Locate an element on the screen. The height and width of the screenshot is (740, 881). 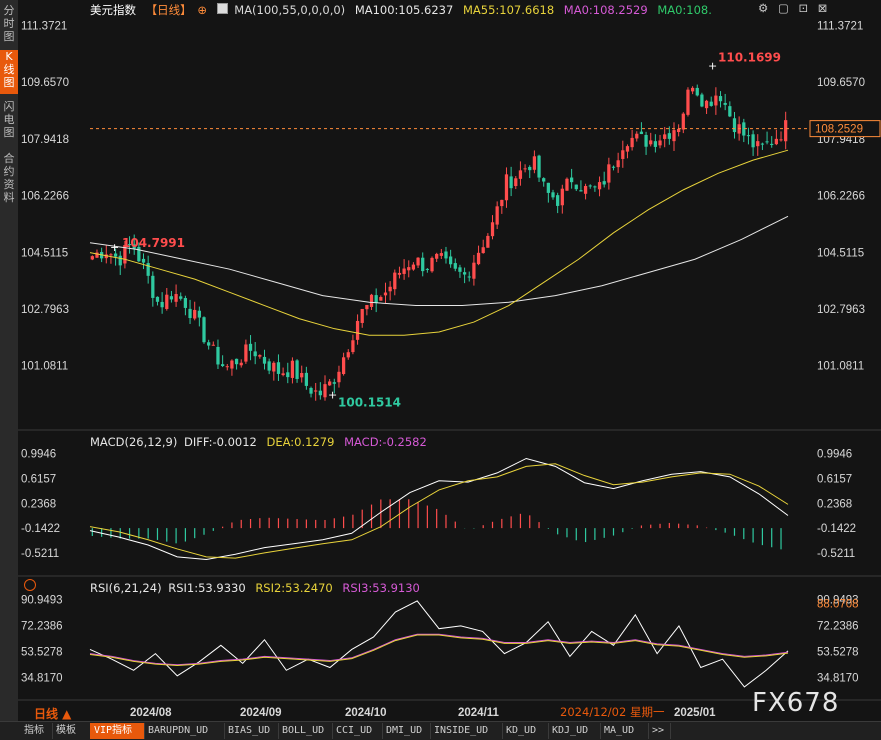
ma0-value-a: MA0:108.2529 is located at coordinates (605, 10).